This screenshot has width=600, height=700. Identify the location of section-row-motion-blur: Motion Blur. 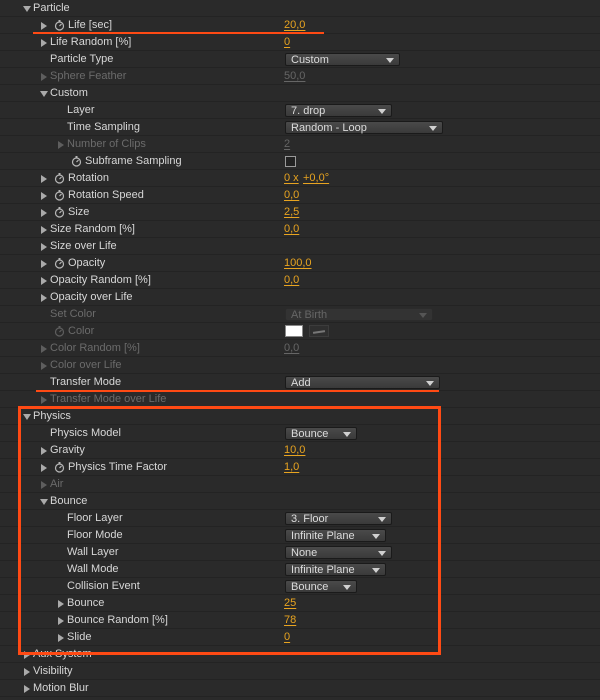
(300, 688).